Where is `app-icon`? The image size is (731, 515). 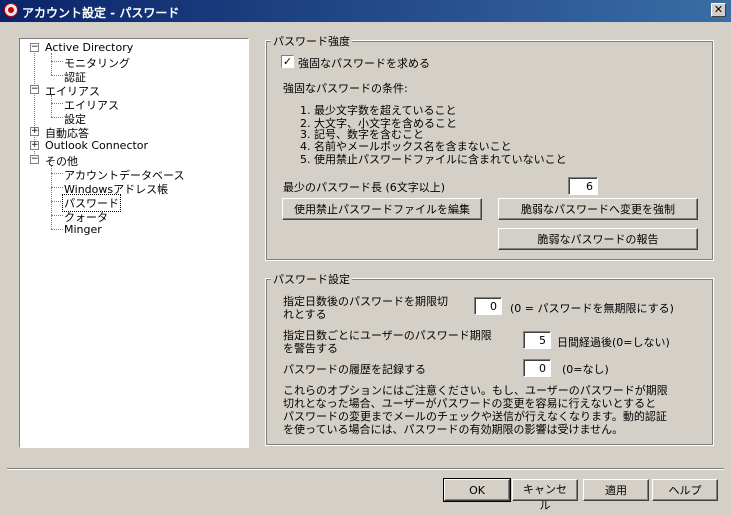 app-icon is located at coordinates (11, 10).